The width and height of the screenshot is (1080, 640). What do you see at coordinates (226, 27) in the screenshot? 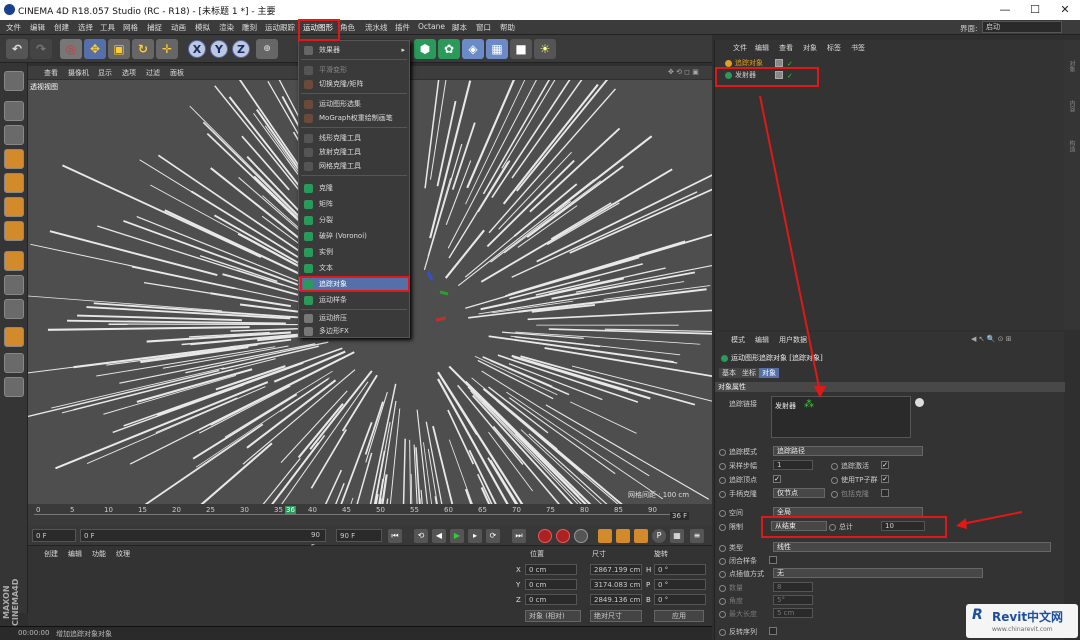
I see `menu-render: 渲染` at bounding box center [226, 27].